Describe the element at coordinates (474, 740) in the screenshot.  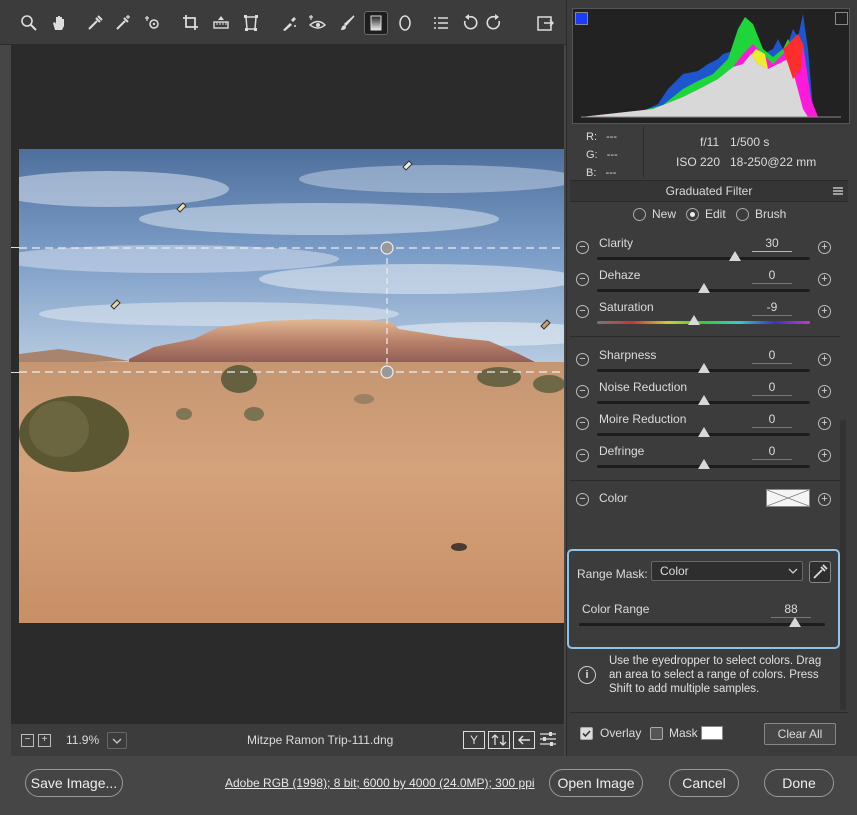
I see `before-after-y-icon: Y` at that location.